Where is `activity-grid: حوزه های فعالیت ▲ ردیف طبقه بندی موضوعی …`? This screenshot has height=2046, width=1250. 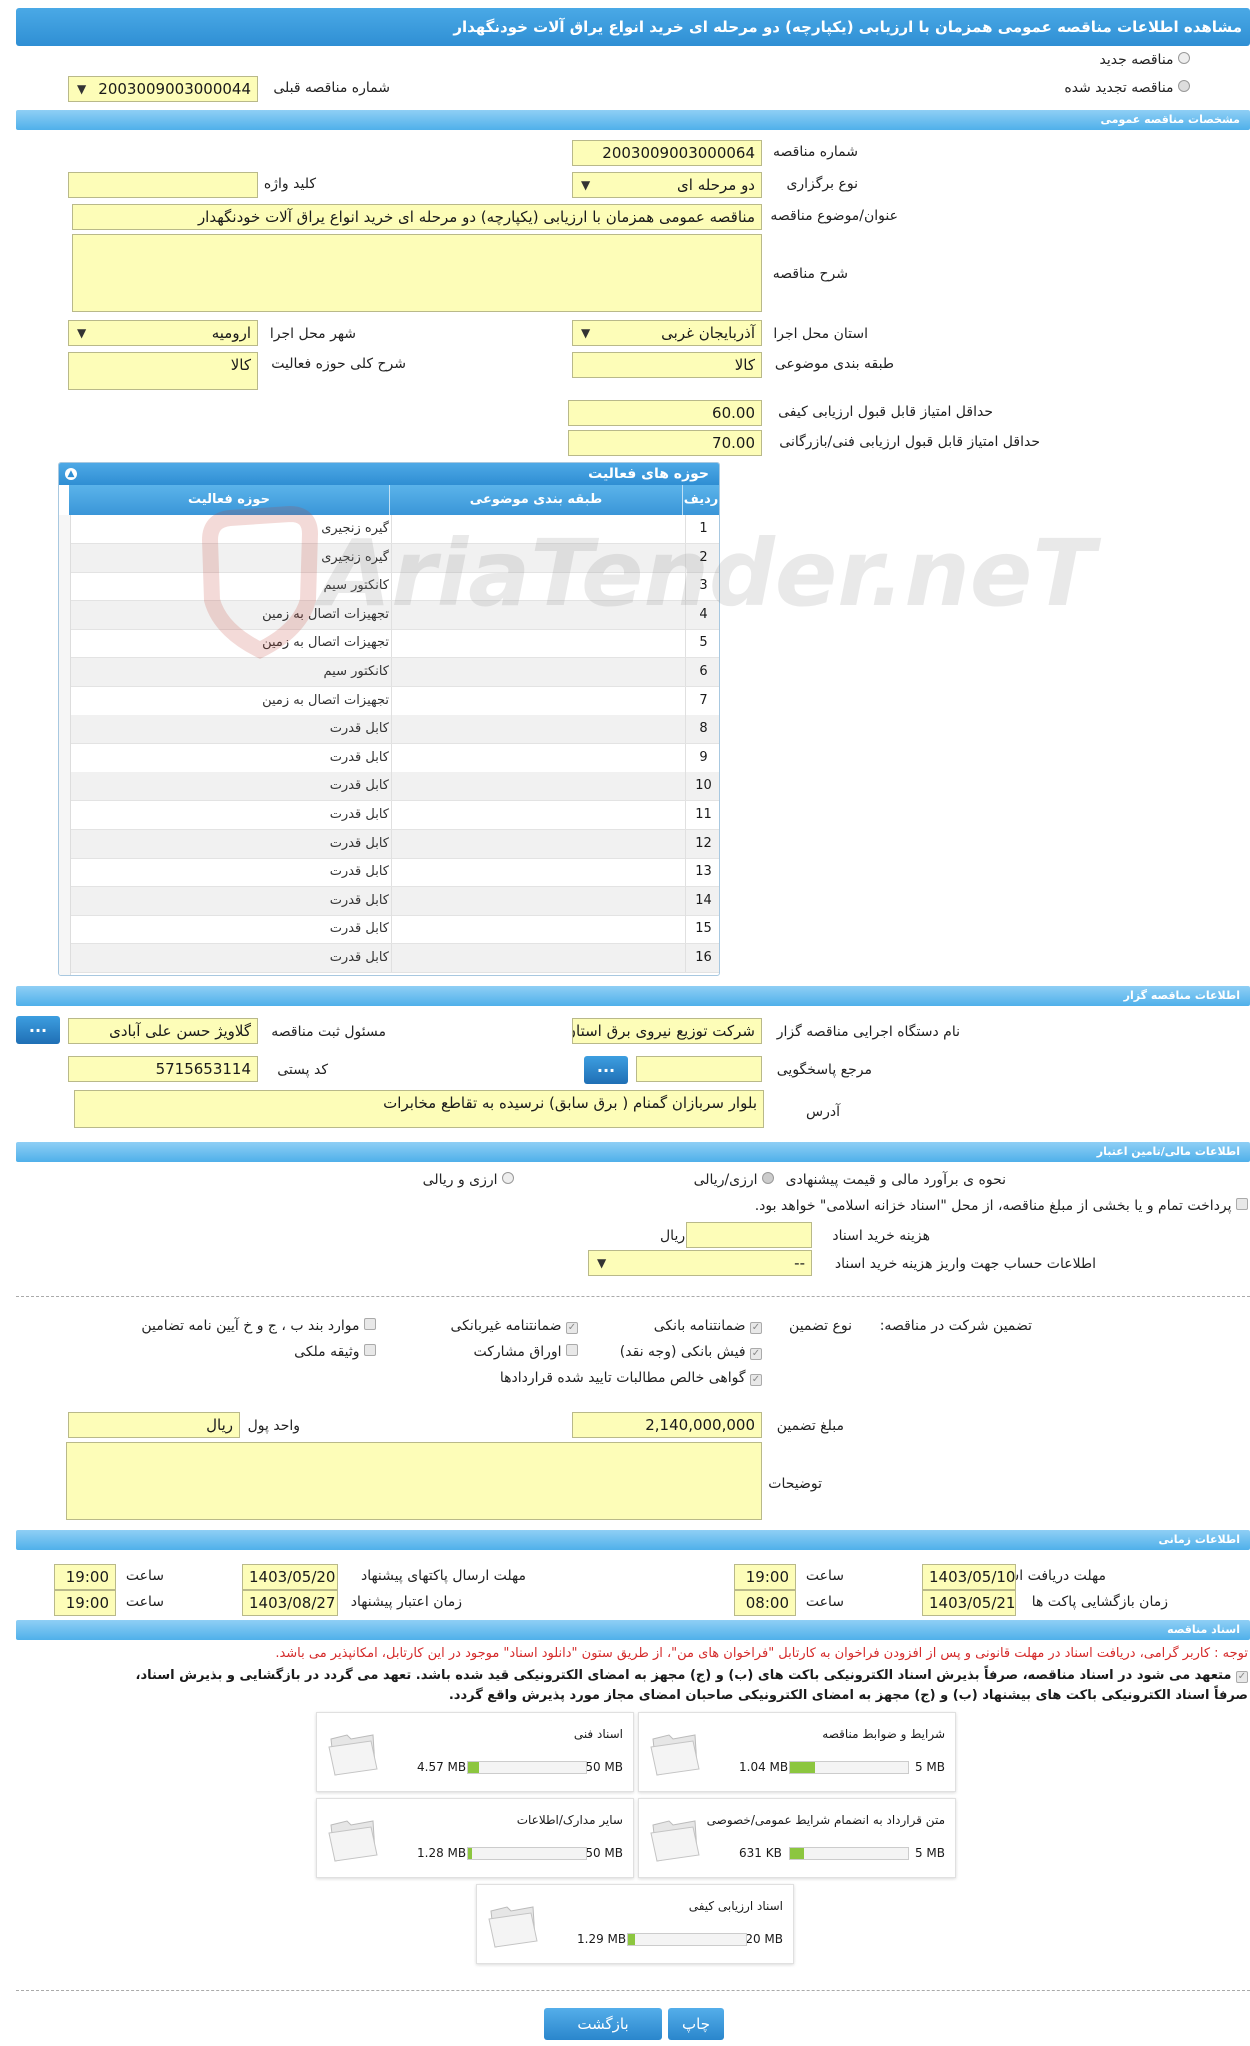
activity-grid: حوزه های فعالیت ▲ ردیف طبقه بندی موضوعی … is located at coordinates (389, 719).